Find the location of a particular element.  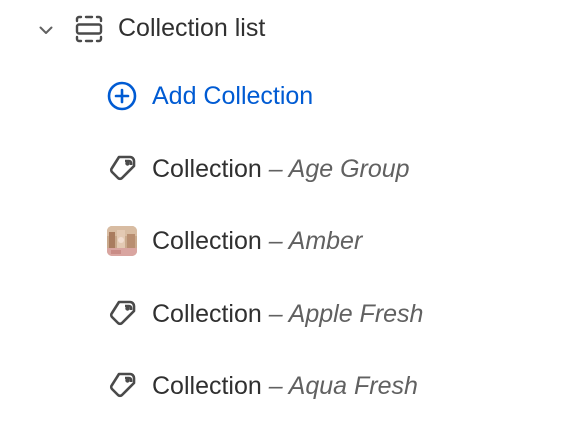

plus-circle-icon is located at coordinates (122, 96).